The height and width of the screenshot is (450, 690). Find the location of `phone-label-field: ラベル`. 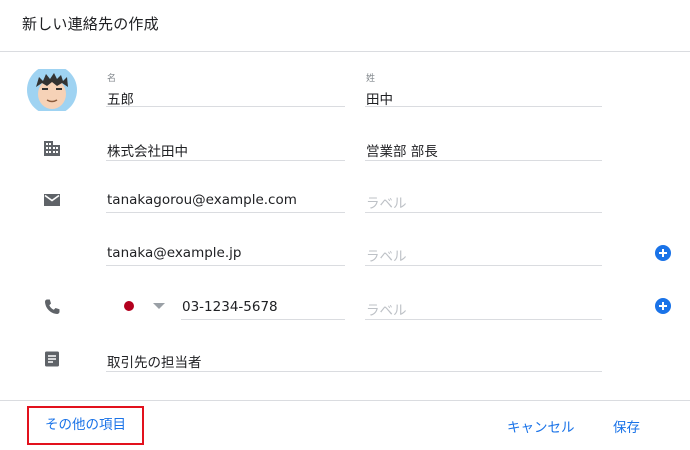

phone-label-field: ラベル is located at coordinates (483, 302).